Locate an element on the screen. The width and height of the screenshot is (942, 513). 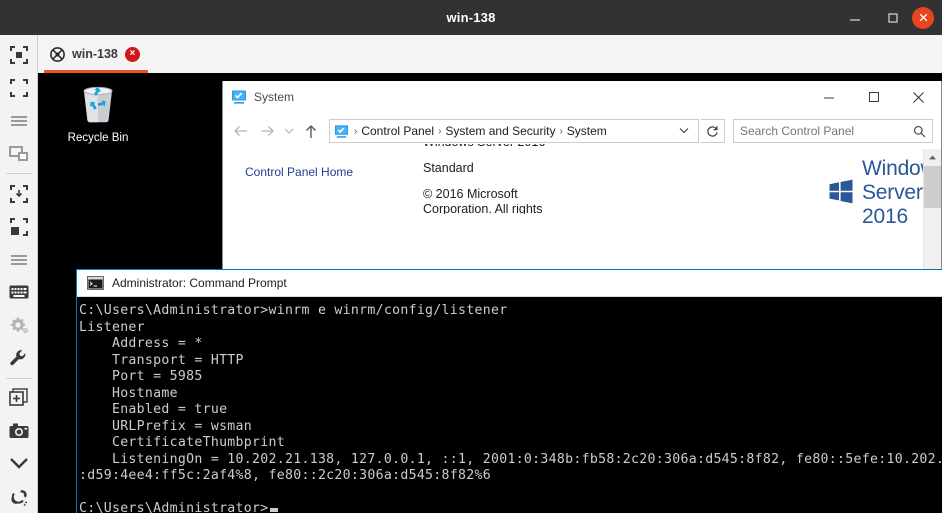
window-restore-icon is located at coordinates (19, 154).